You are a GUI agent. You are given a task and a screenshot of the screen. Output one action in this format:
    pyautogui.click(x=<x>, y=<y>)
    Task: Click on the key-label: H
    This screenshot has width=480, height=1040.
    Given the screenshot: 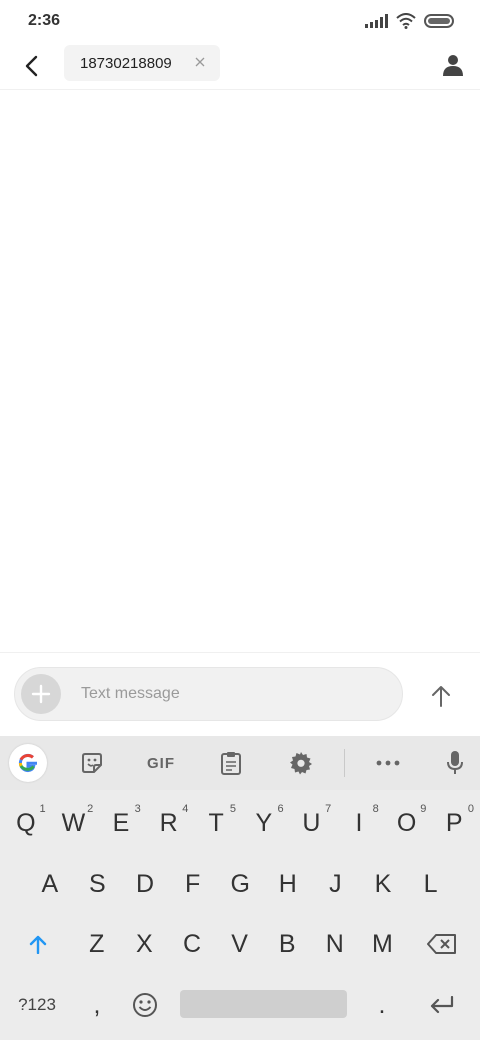 What is the action you would take?
    pyautogui.click(x=287, y=883)
    